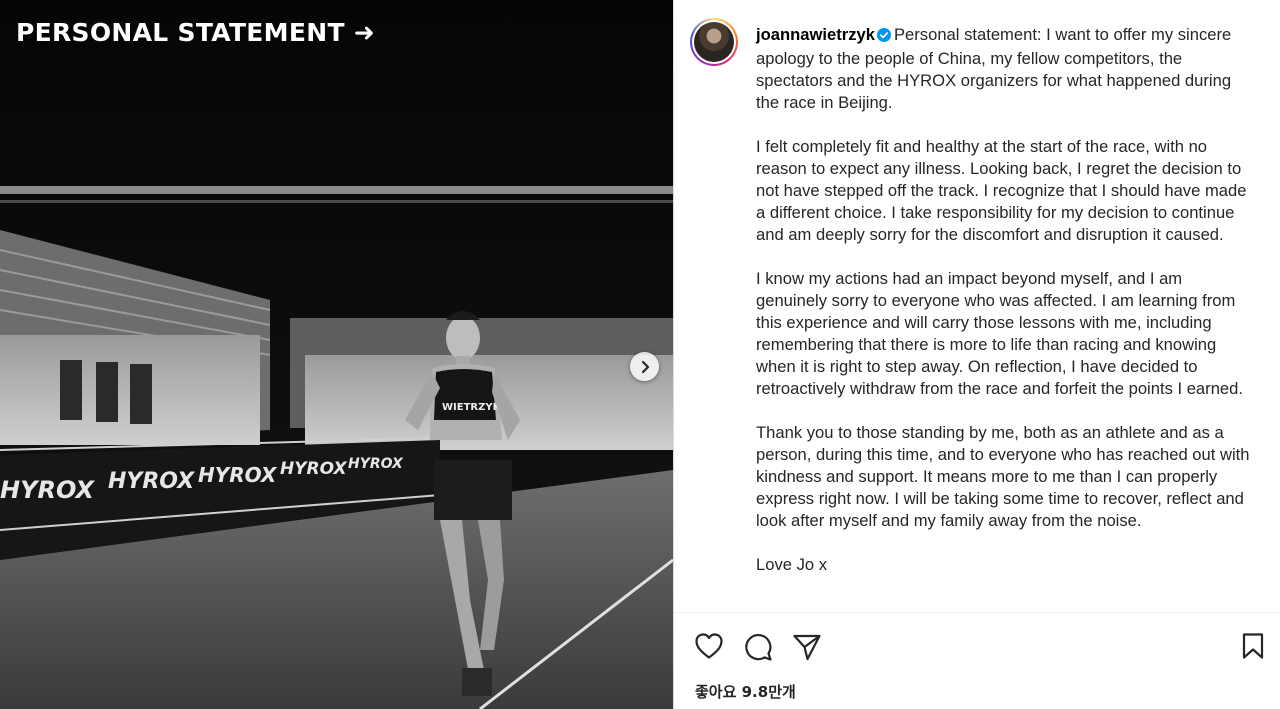  Describe the element at coordinates (883, 37) in the screenshot. I see `verified-badge-icon` at that location.